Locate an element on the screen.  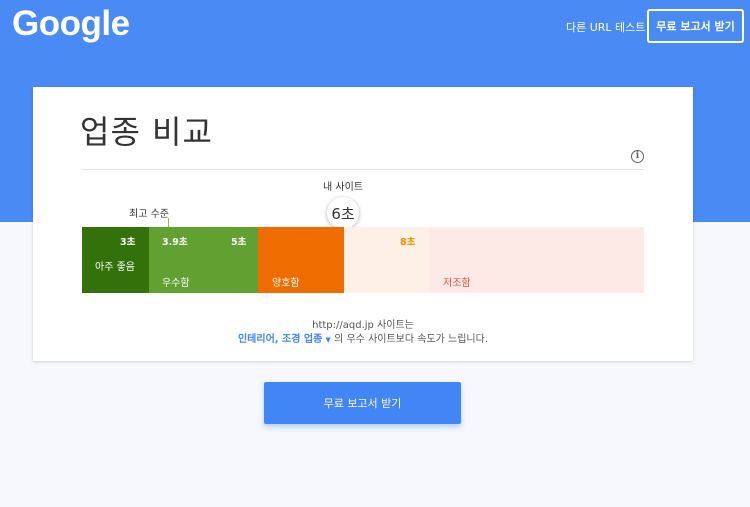
industry-dropdown: 인테리어, 조경 업종 is located at coordinates (280, 339).